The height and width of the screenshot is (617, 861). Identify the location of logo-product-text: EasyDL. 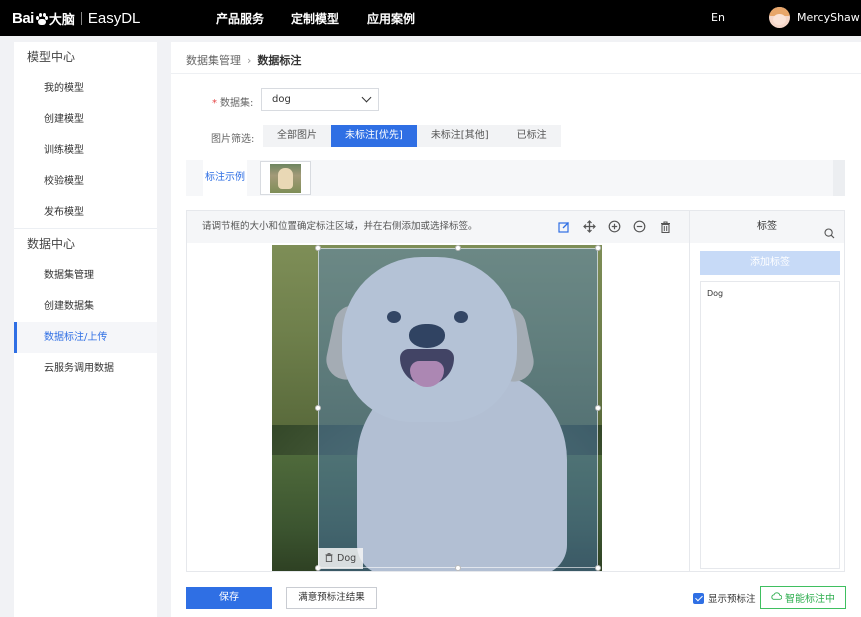
(114, 18).